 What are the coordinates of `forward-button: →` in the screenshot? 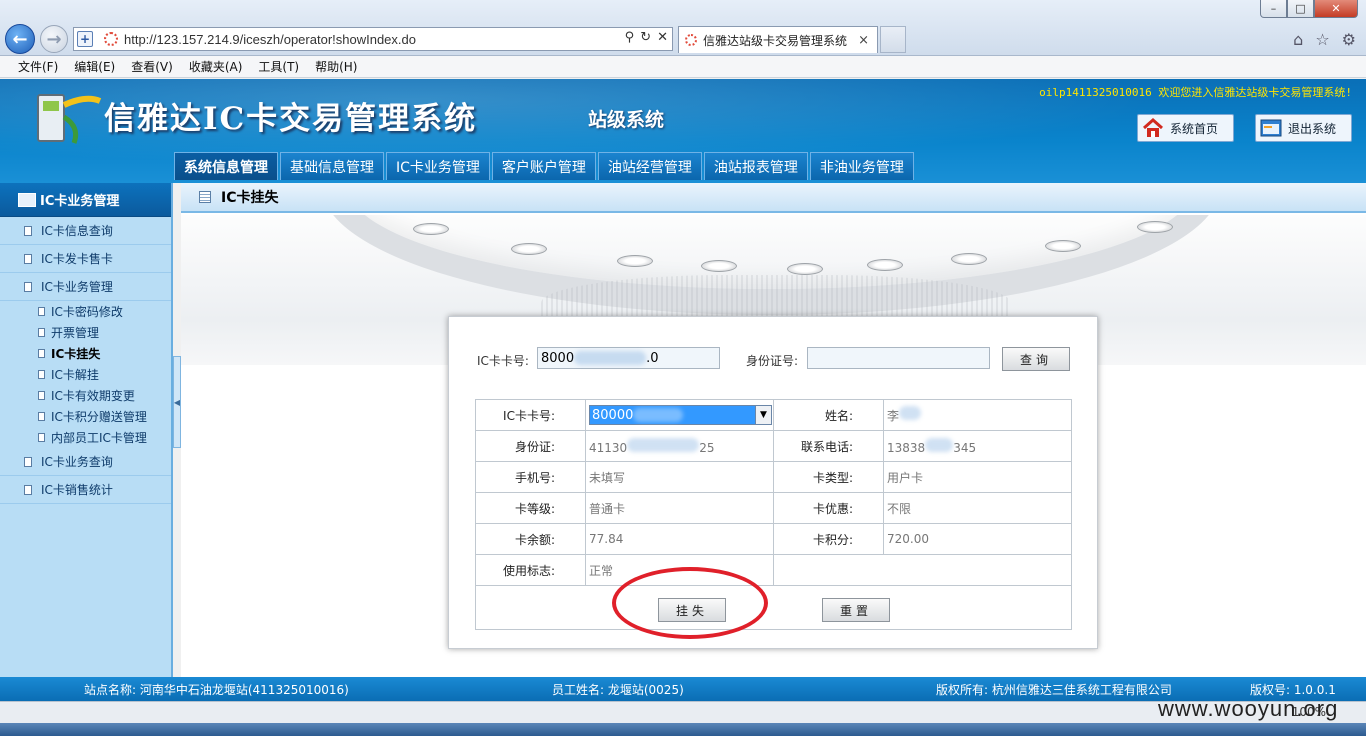 It's located at (54, 39).